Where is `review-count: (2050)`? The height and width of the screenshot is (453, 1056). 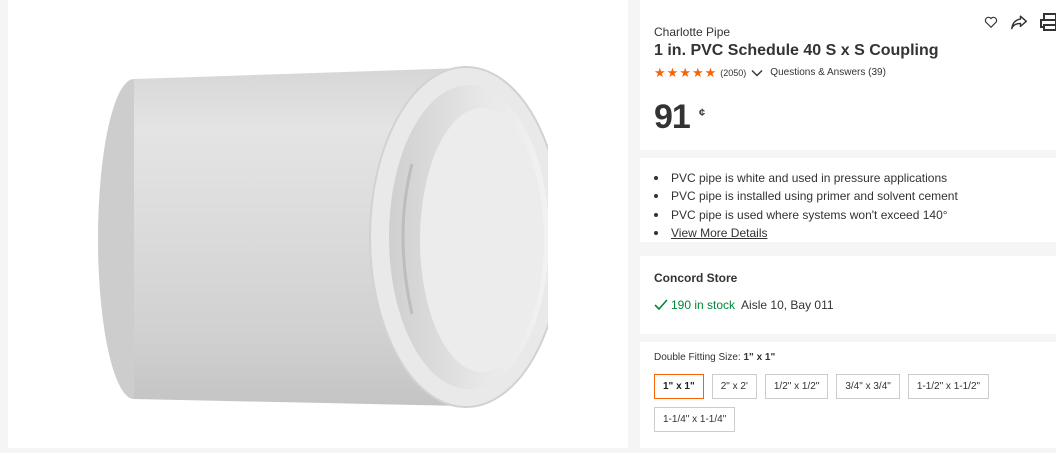 review-count: (2050) is located at coordinates (733, 73).